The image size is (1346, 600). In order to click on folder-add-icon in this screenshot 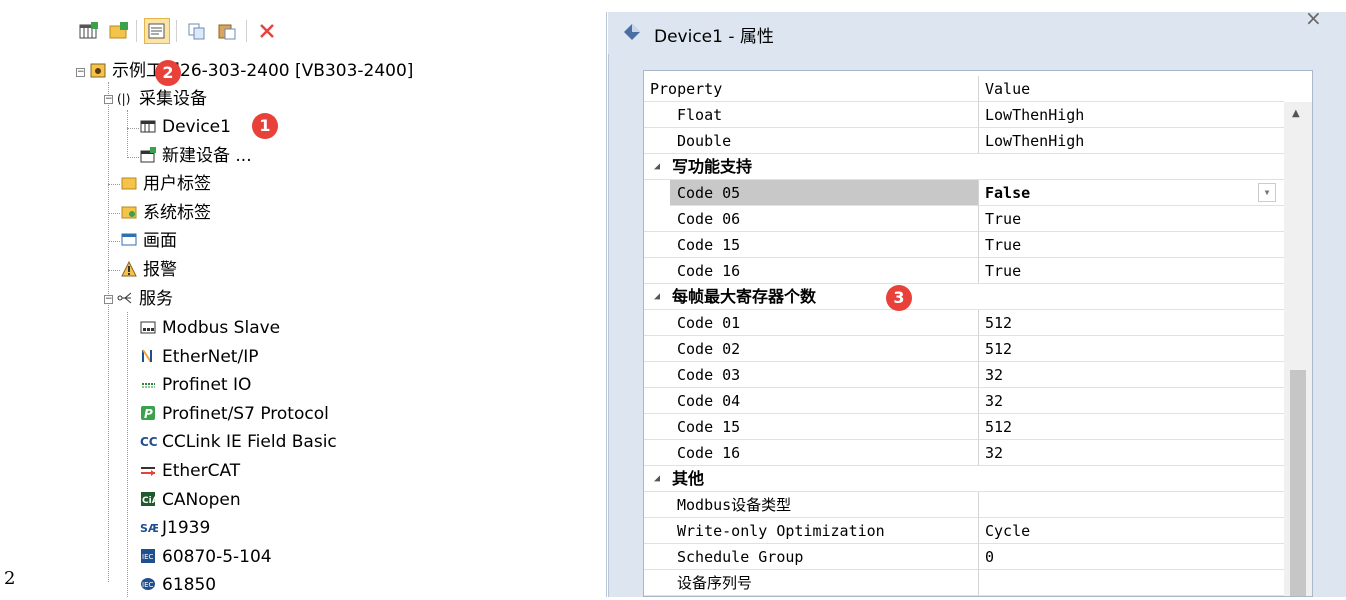, I will do `click(119, 31)`.